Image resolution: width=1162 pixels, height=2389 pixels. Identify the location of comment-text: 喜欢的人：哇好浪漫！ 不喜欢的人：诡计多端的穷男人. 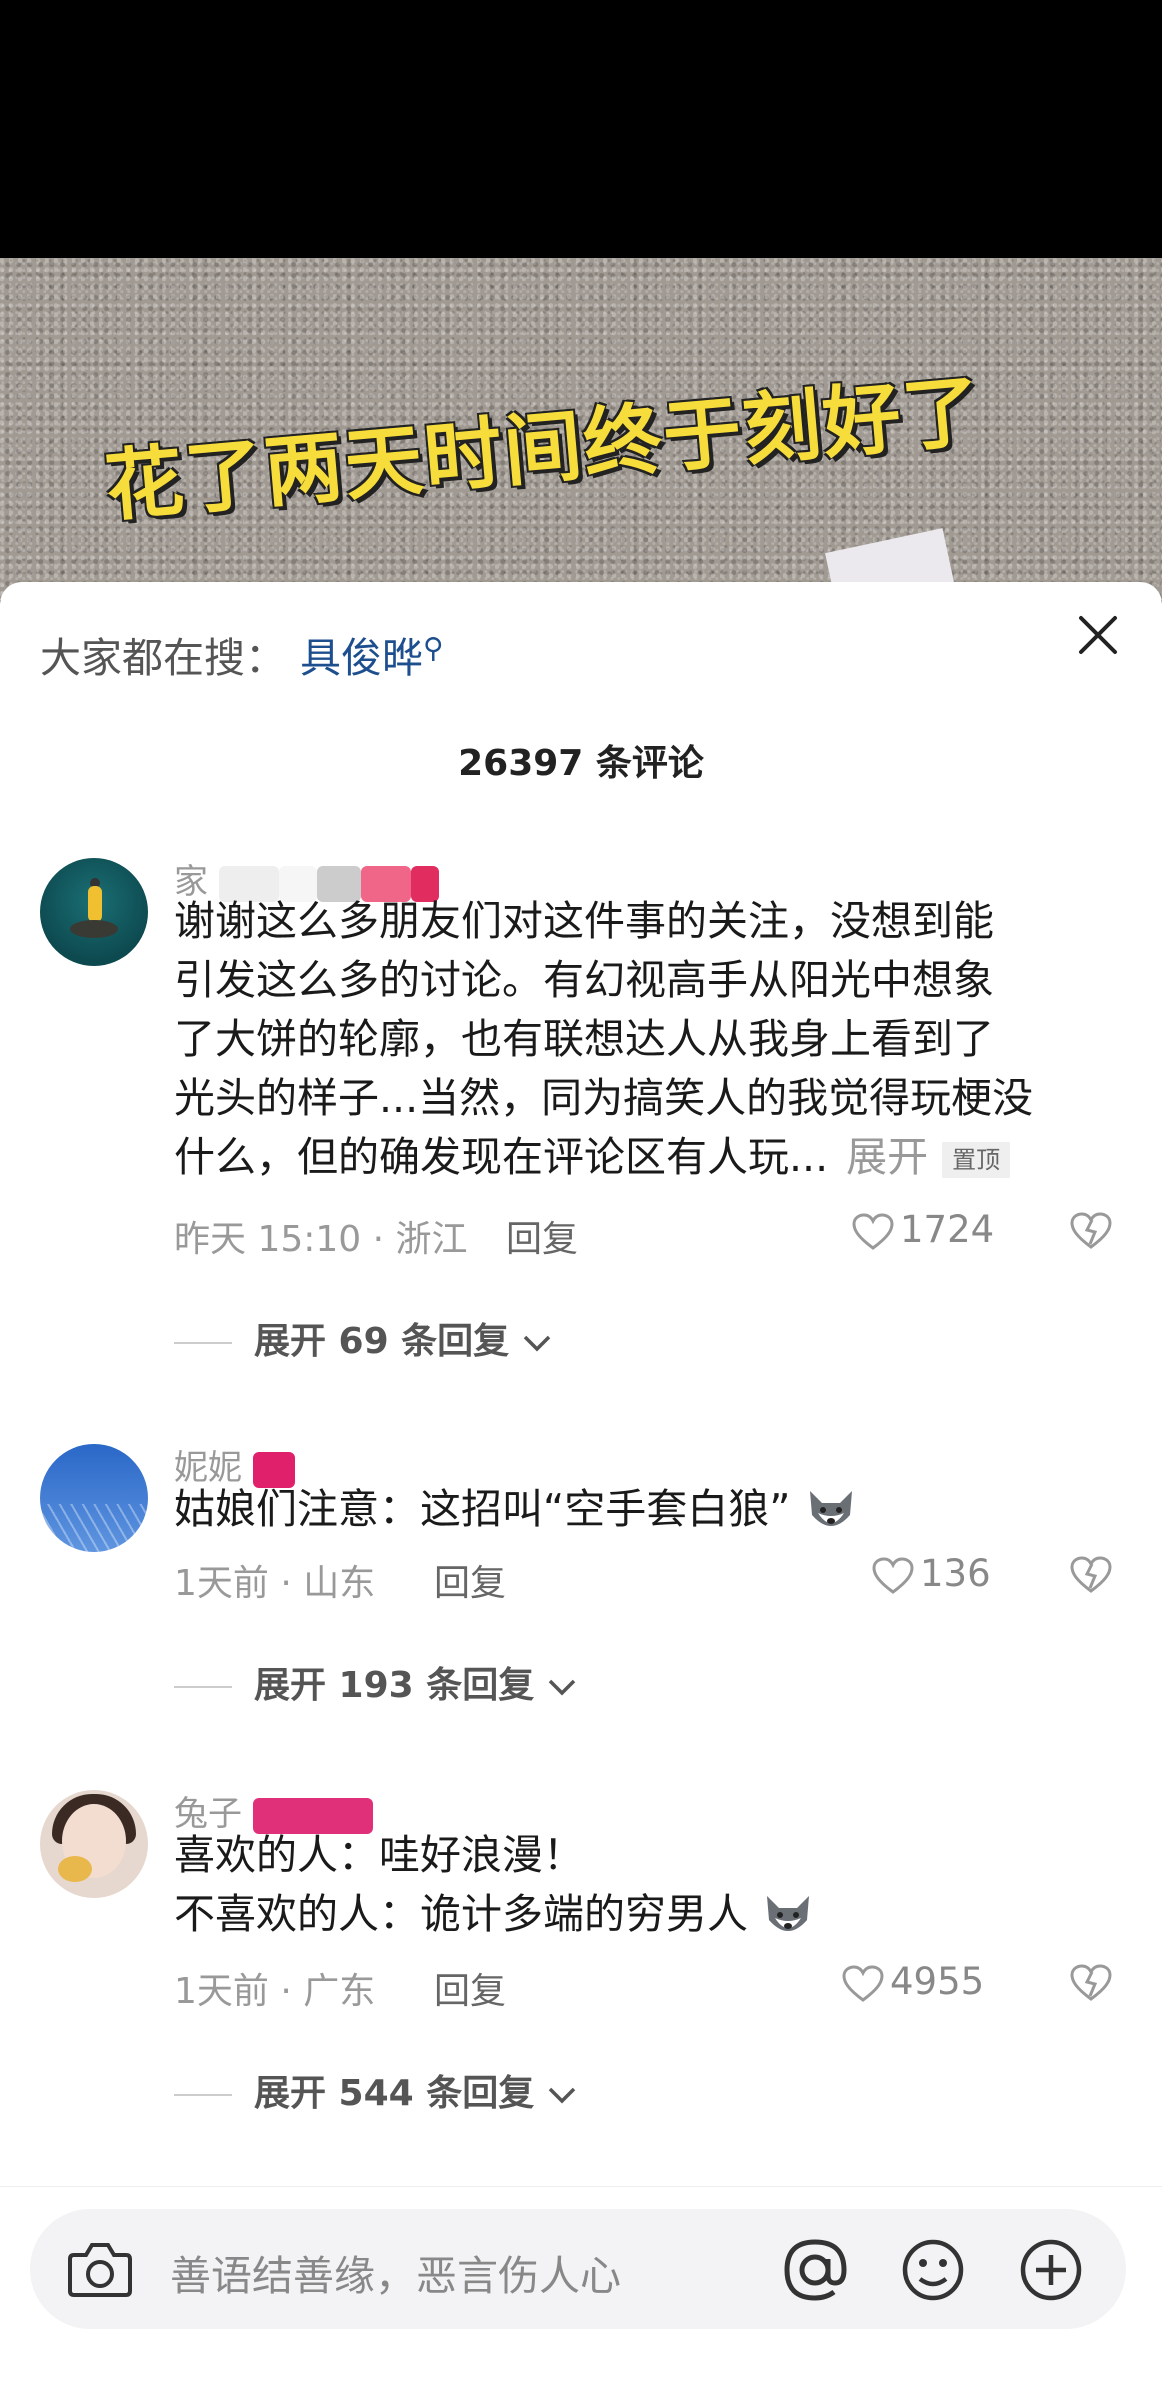
(649, 1885).